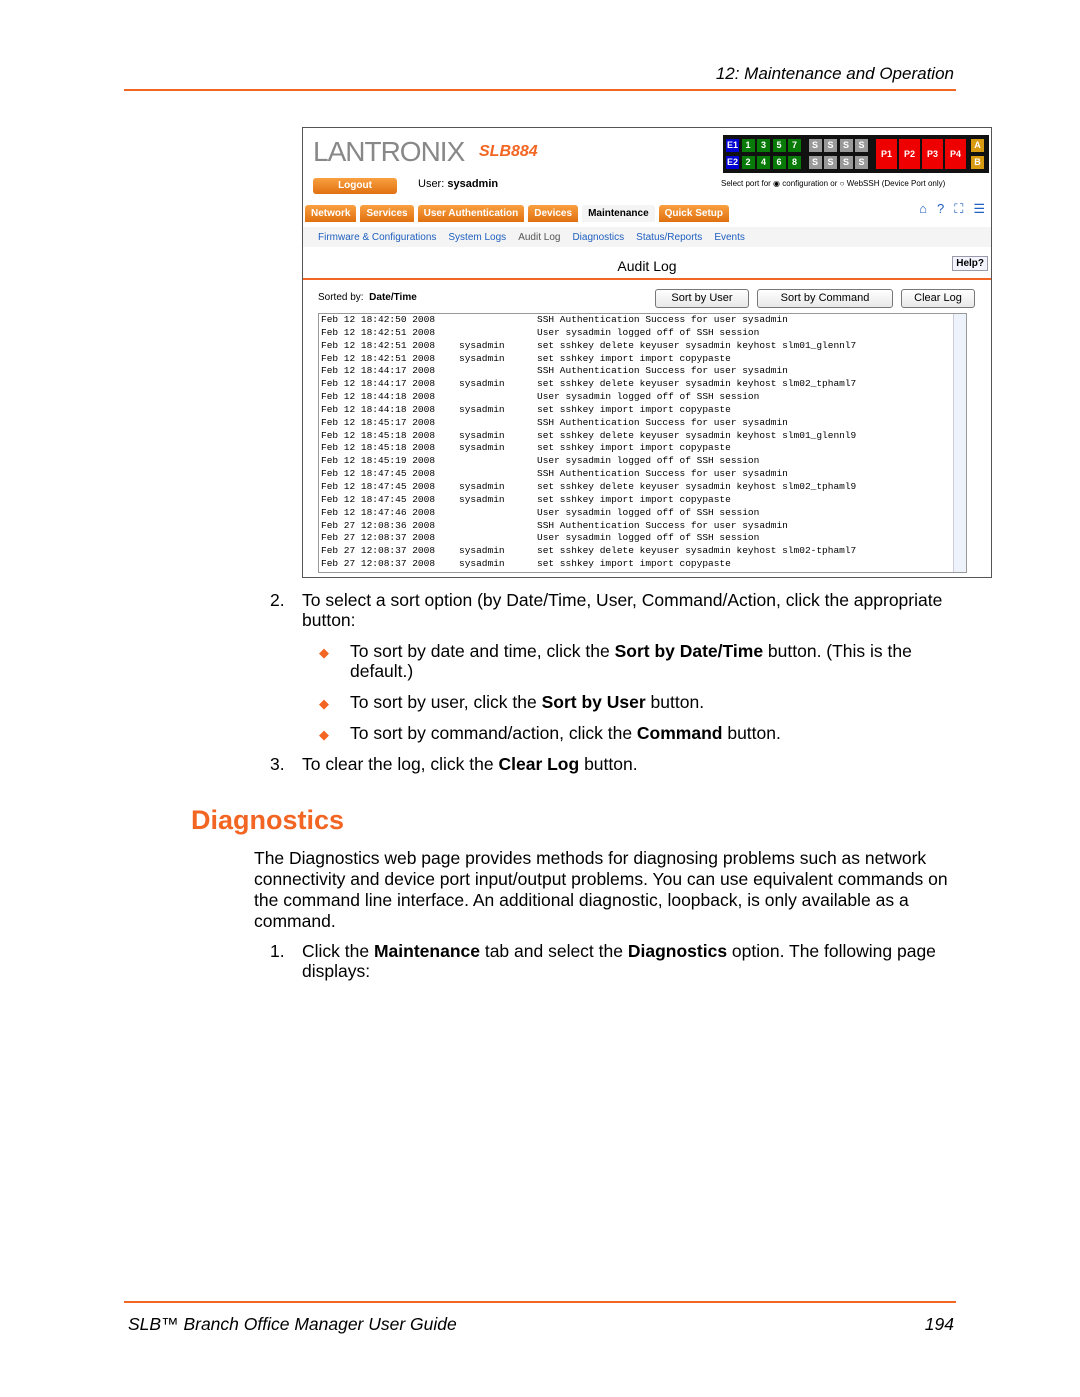  Describe the element at coordinates (277, 600) in the screenshot. I see `step-2-number: 2.` at that location.